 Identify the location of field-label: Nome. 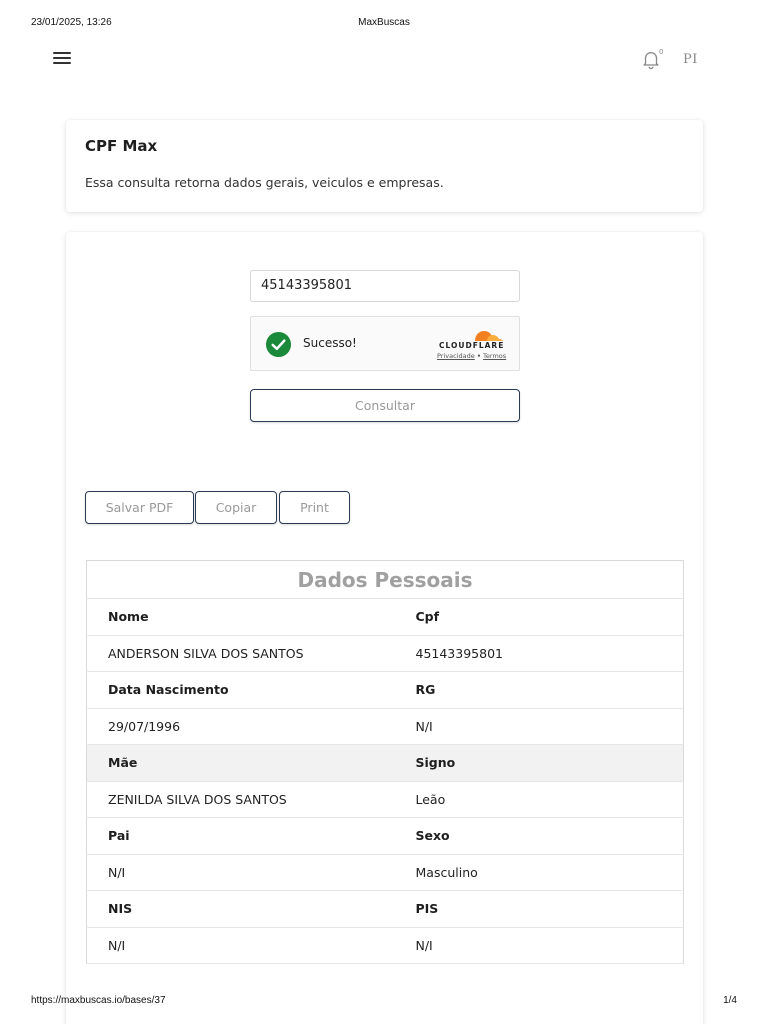
(249, 617).